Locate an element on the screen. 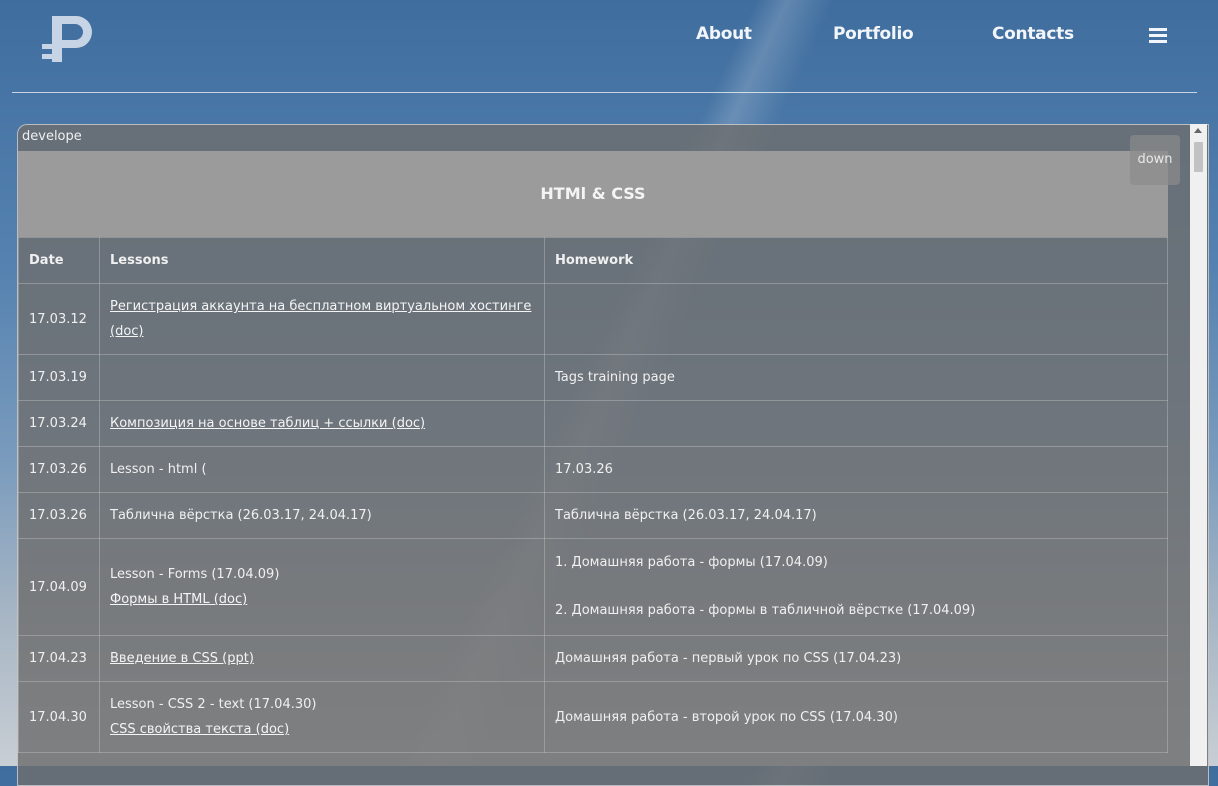 Image resolution: width=1218 pixels, height=786 pixels. header-divider is located at coordinates (604, 92).